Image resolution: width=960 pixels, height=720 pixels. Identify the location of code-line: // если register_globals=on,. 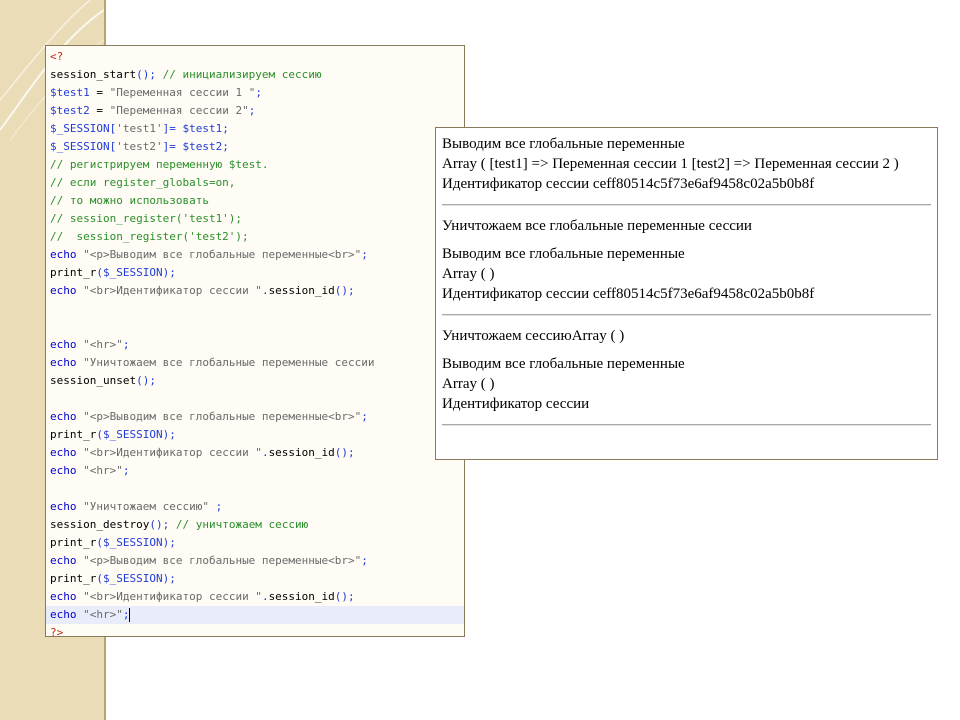
(255, 183).